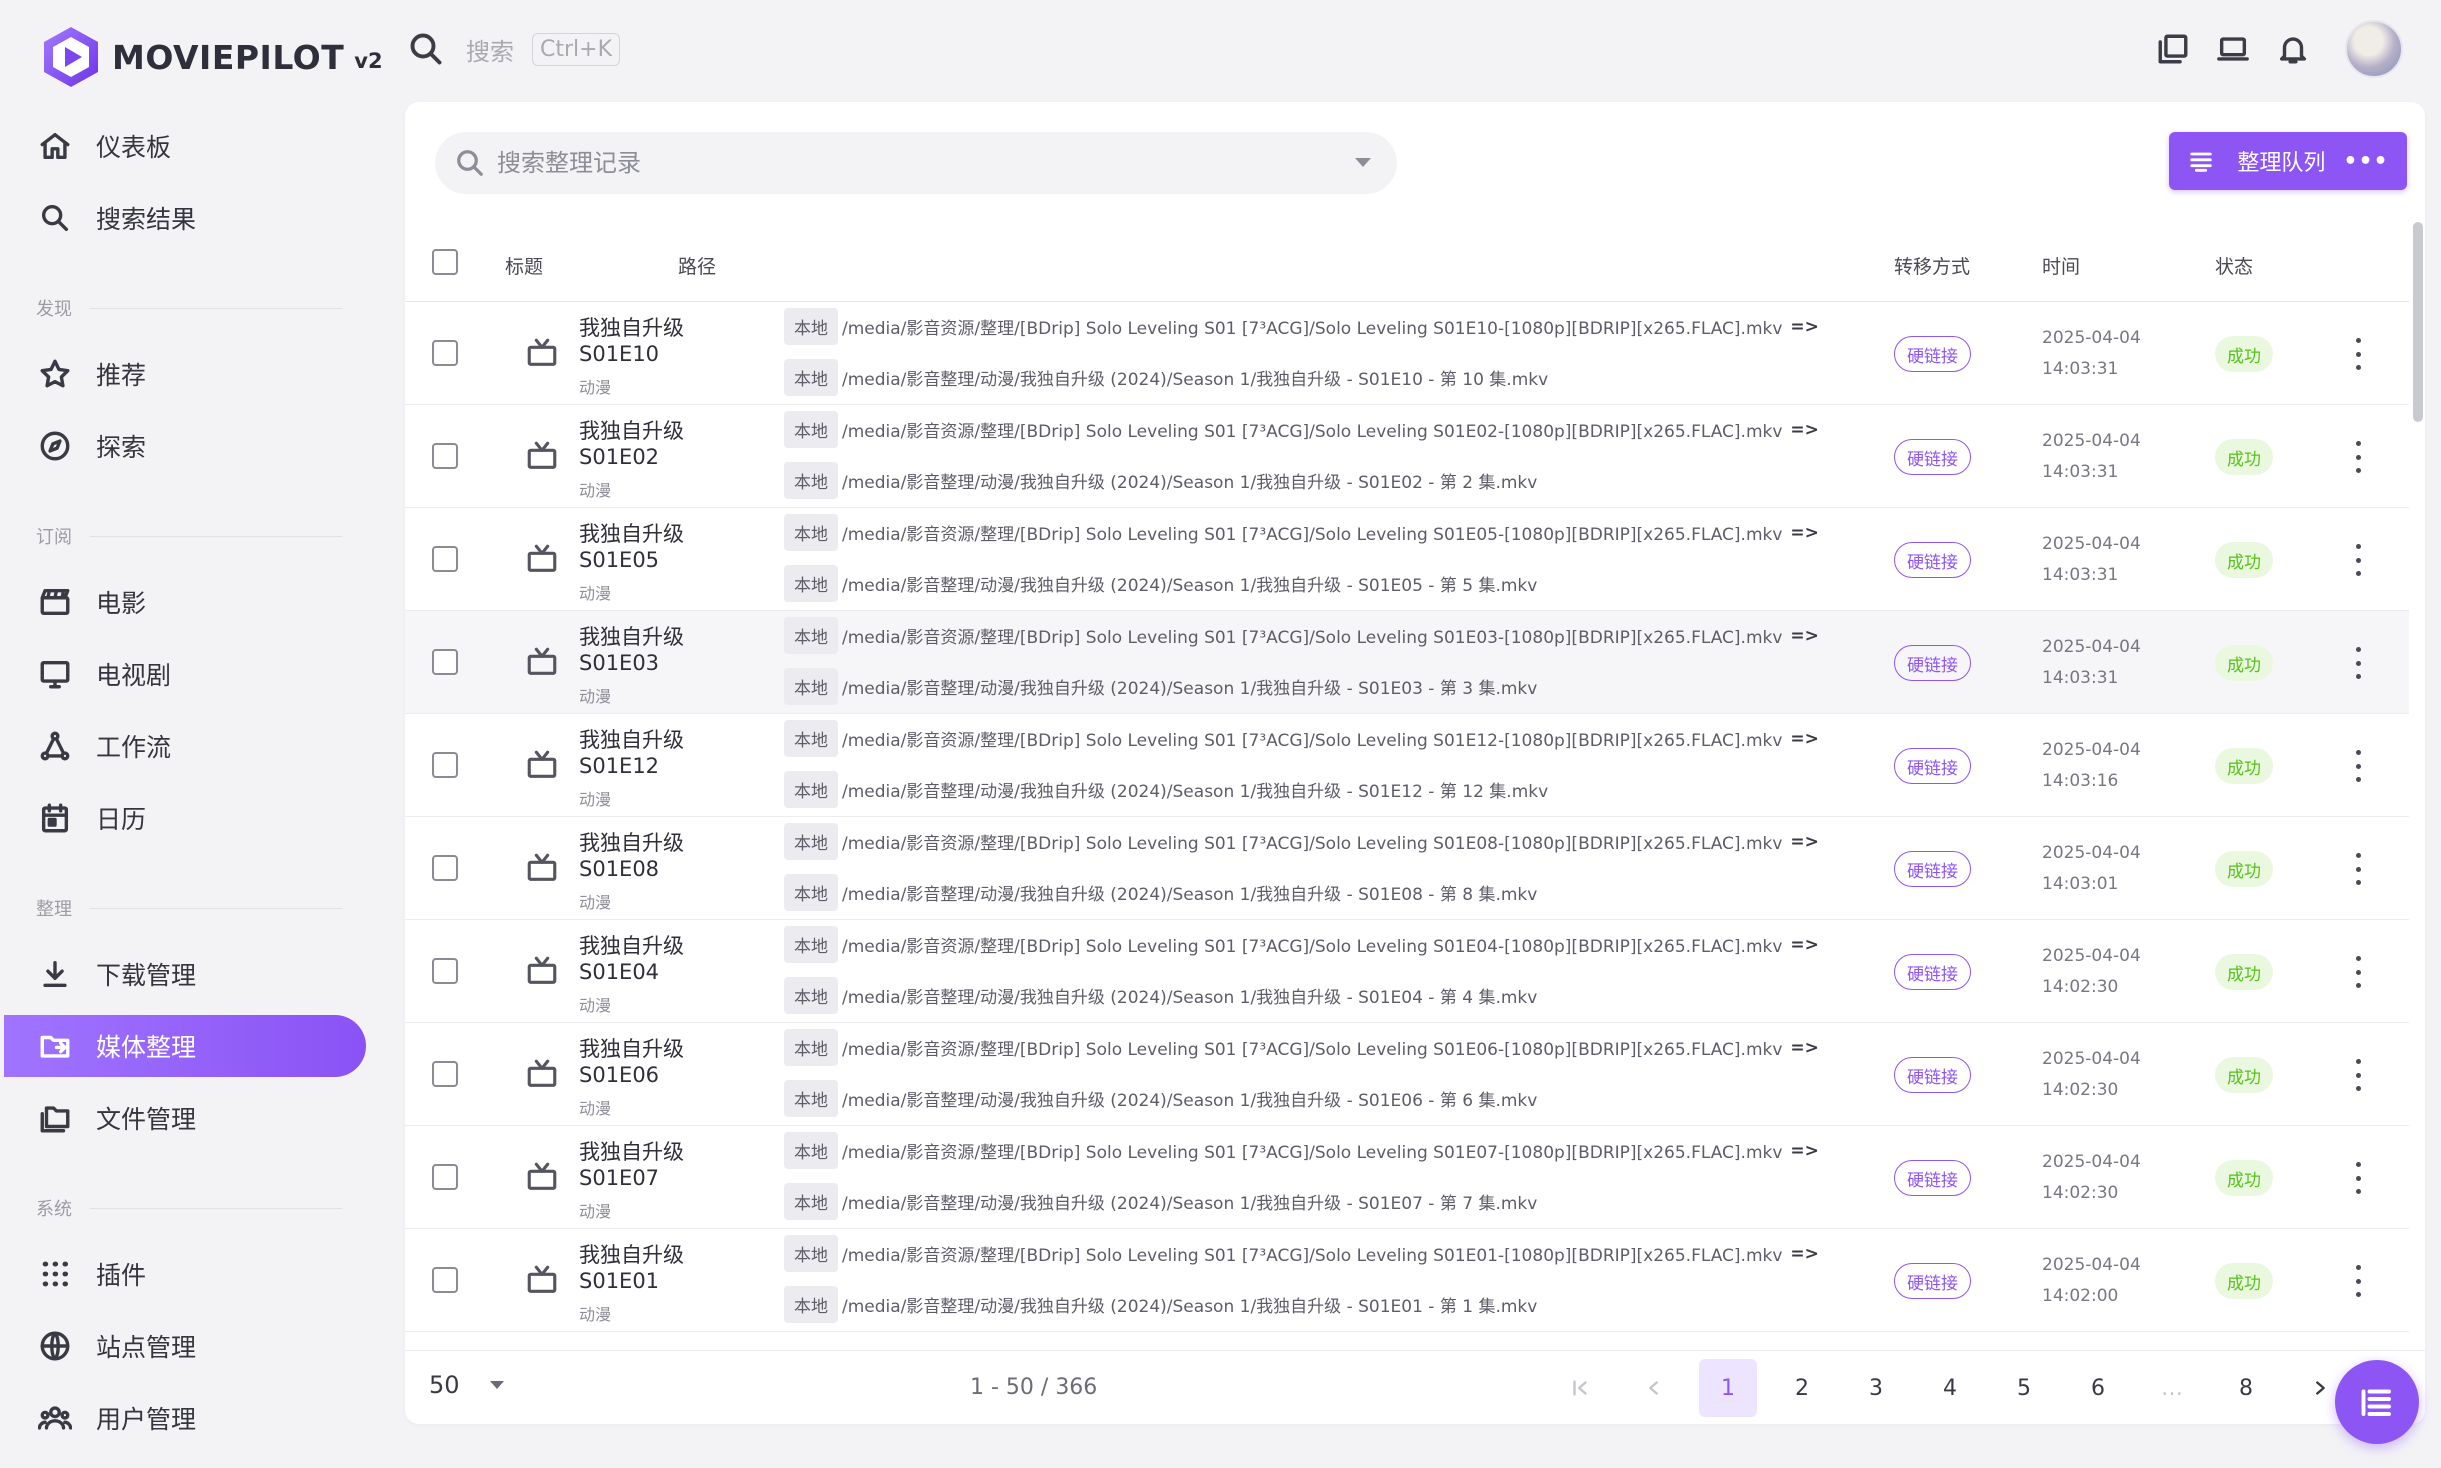 The height and width of the screenshot is (1468, 2441). What do you see at coordinates (185, 602) in the screenshot?
I see `sidebar-item-movies: 电影` at bounding box center [185, 602].